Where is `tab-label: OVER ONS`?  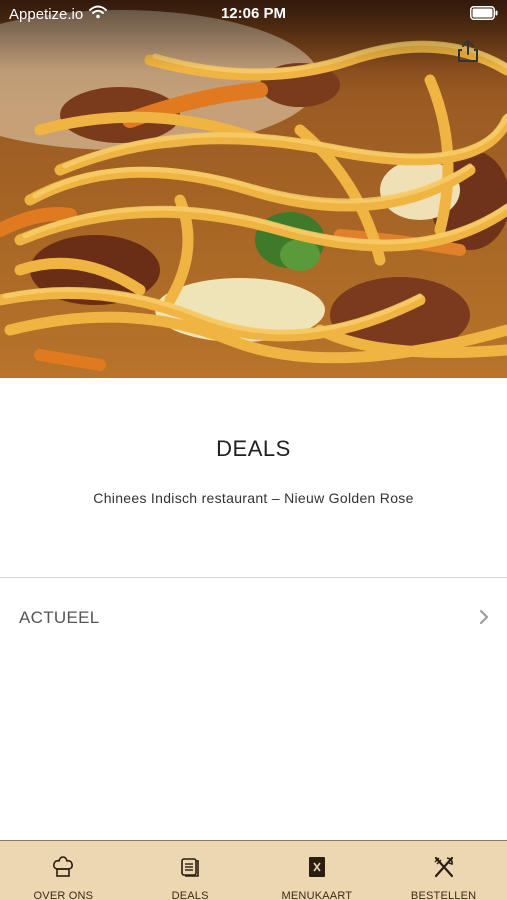 tab-label: OVER ONS is located at coordinates (63, 895).